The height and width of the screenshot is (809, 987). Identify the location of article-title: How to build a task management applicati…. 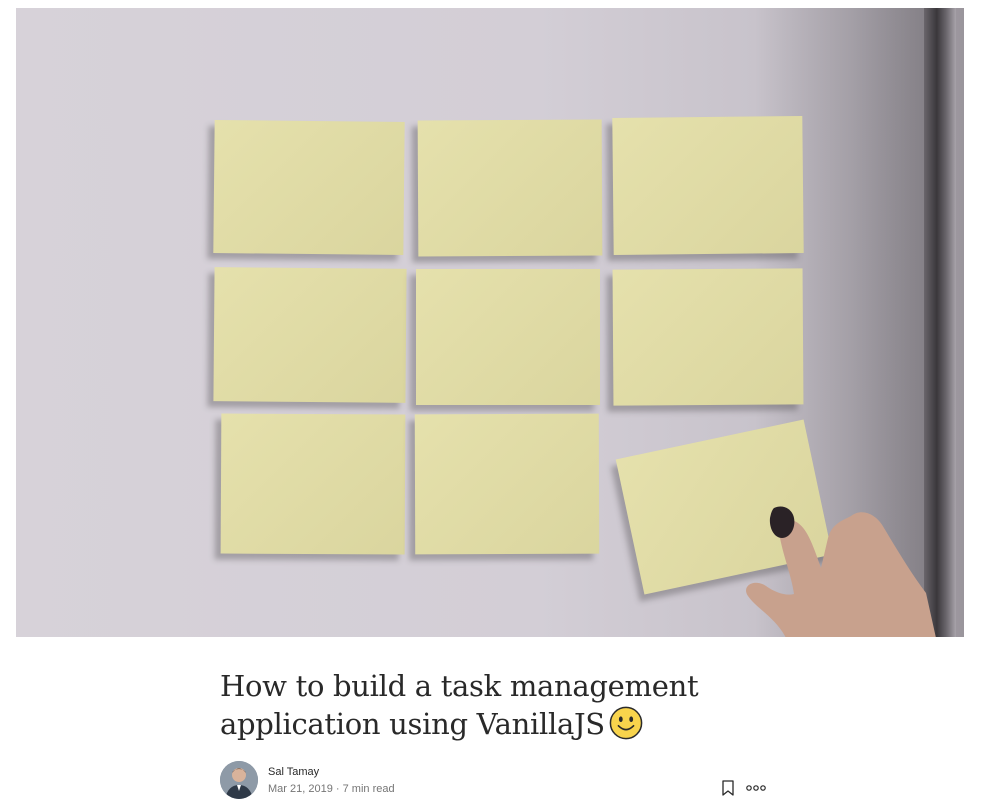
(460, 705).